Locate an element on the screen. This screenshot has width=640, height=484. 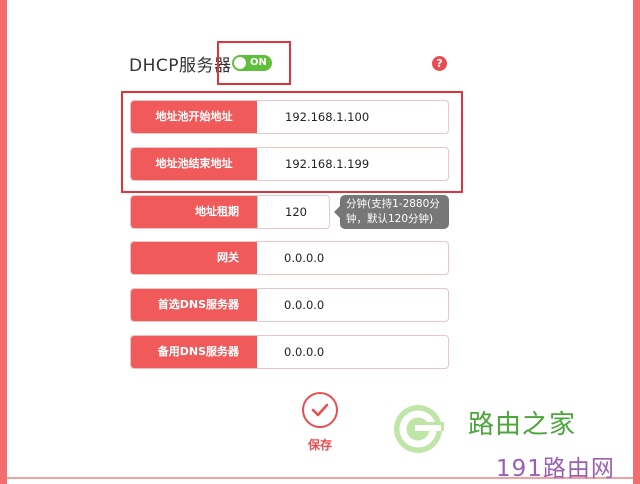
save-button is located at coordinates (320, 410).